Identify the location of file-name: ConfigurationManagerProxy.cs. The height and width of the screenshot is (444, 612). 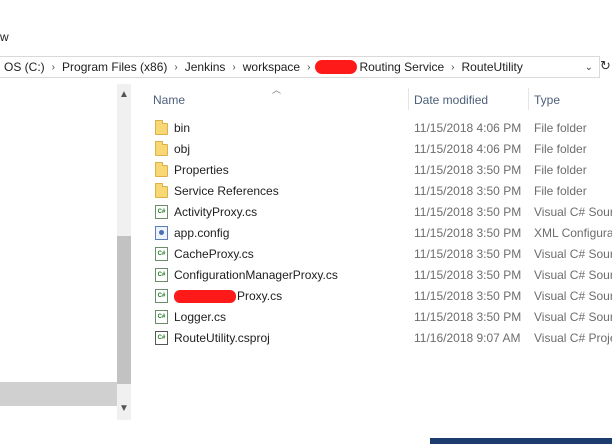
(256, 275).